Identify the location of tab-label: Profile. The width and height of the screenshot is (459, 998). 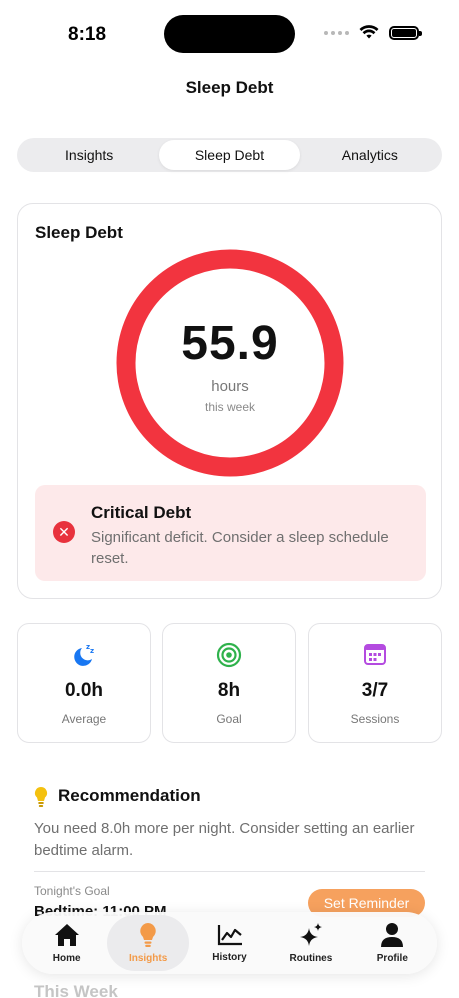
(392, 958).